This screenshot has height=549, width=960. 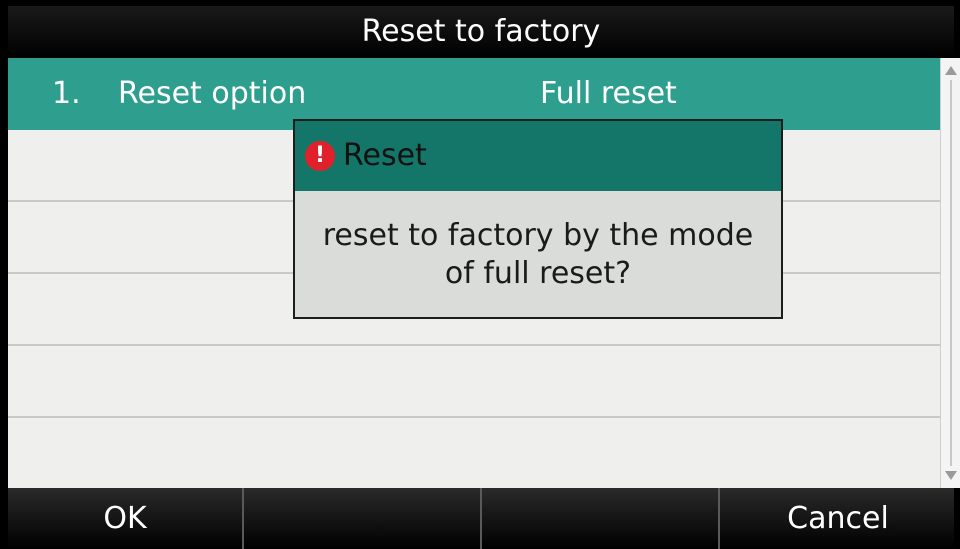 I want to click on alert-icon: !, so click(x=320, y=156).